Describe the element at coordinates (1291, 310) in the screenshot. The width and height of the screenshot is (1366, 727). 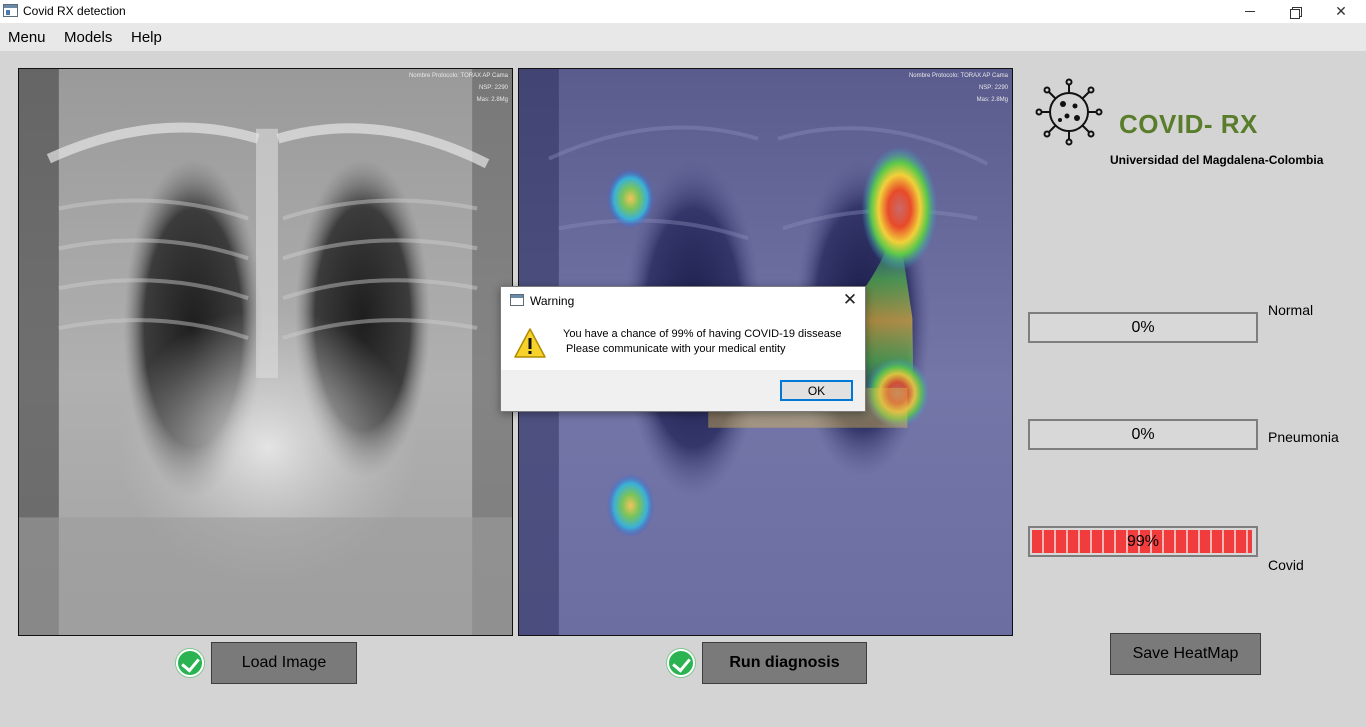
I see `normal-label: Normal` at that location.